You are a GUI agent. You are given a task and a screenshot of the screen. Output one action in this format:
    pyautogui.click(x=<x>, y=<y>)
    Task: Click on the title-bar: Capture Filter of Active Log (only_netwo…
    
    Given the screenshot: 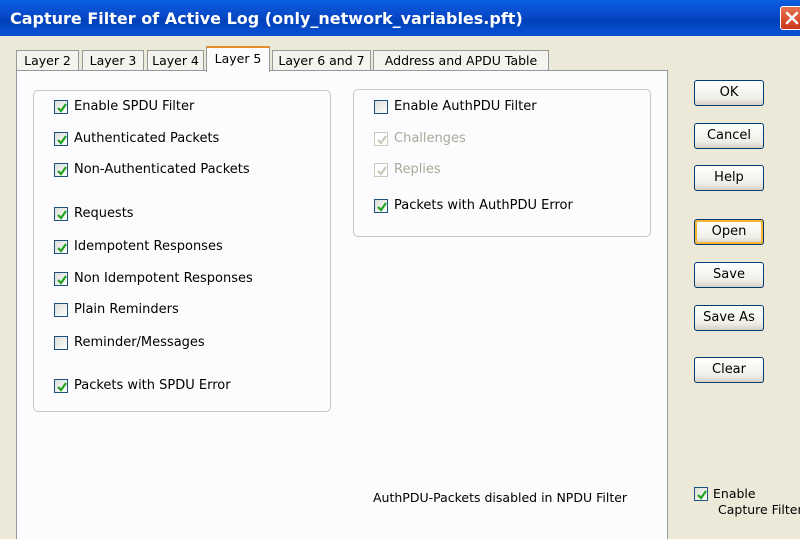 What is the action you would take?
    pyautogui.click(x=400, y=18)
    